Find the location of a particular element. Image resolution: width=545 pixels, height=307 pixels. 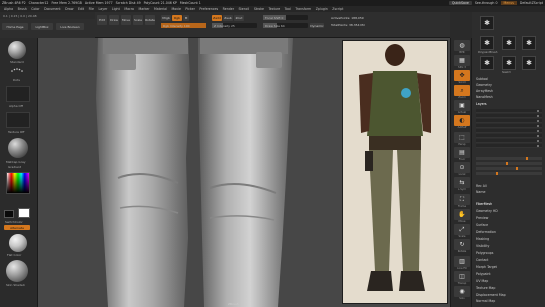

see-through-slider: See-through 0 is located at coordinates (486, 3).